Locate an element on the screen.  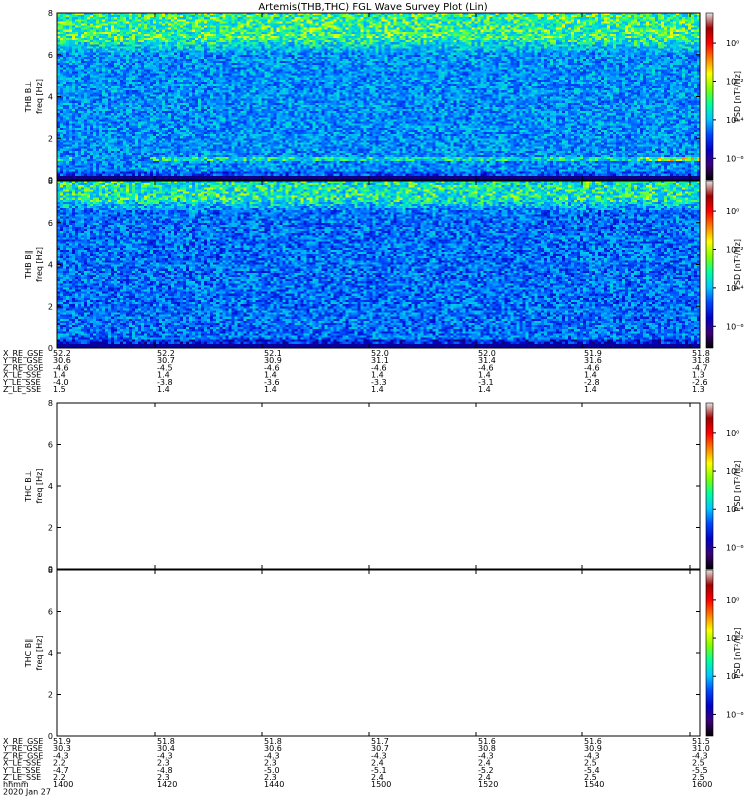
ephem-value: 1540 is located at coordinates (594, 784).